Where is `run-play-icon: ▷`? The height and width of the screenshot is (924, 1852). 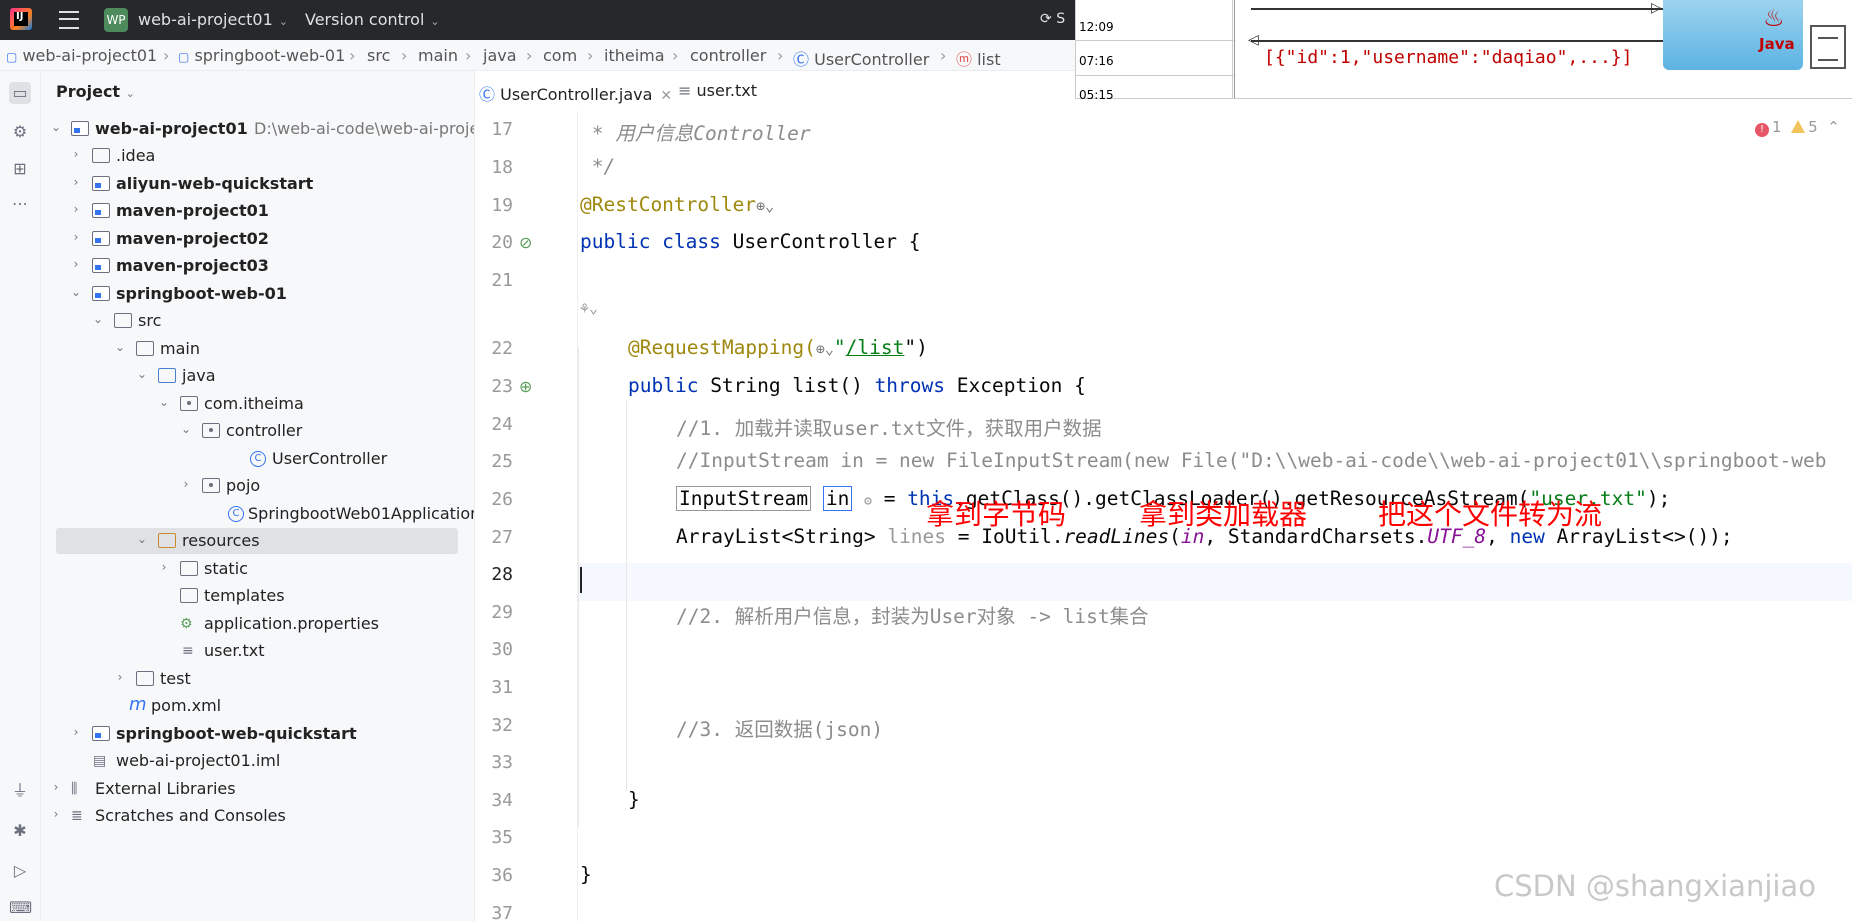 run-play-icon: ▷ is located at coordinates (20, 871).